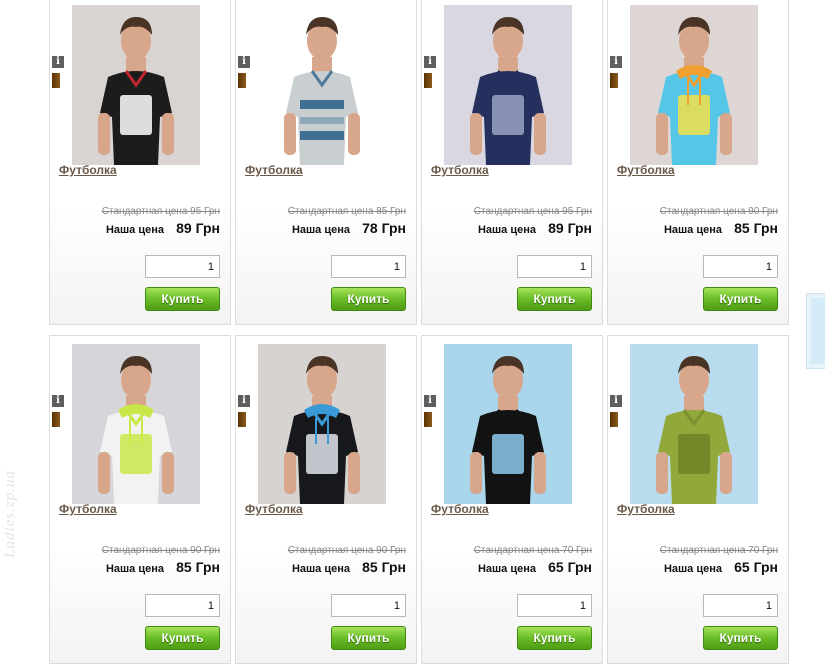 Image resolution: width=825 pixels, height=664 pixels. What do you see at coordinates (346, 211) in the screenshot?
I see `standard-price: Стандартная цена 85 Грн` at bounding box center [346, 211].